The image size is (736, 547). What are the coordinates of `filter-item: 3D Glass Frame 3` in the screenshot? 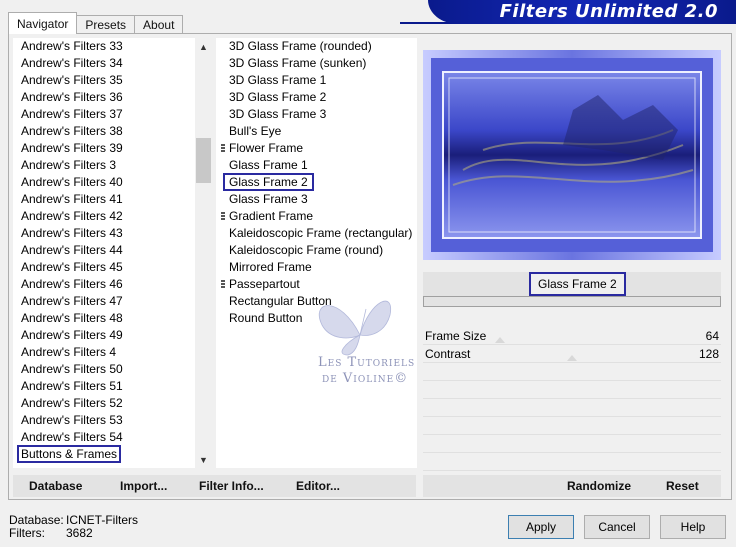 It's located at (316, 114).